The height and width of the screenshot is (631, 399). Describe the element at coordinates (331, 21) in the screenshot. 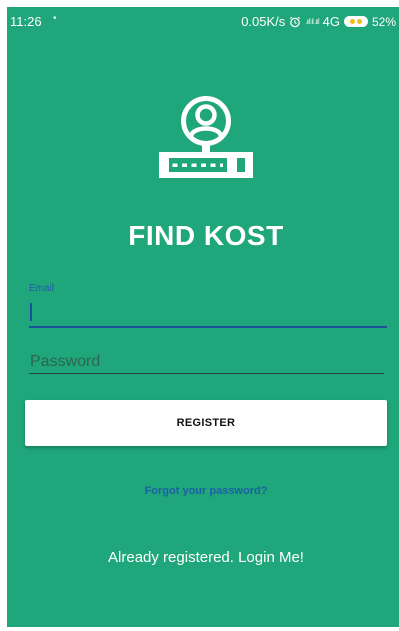

I see `network-type: 4G` at that location.